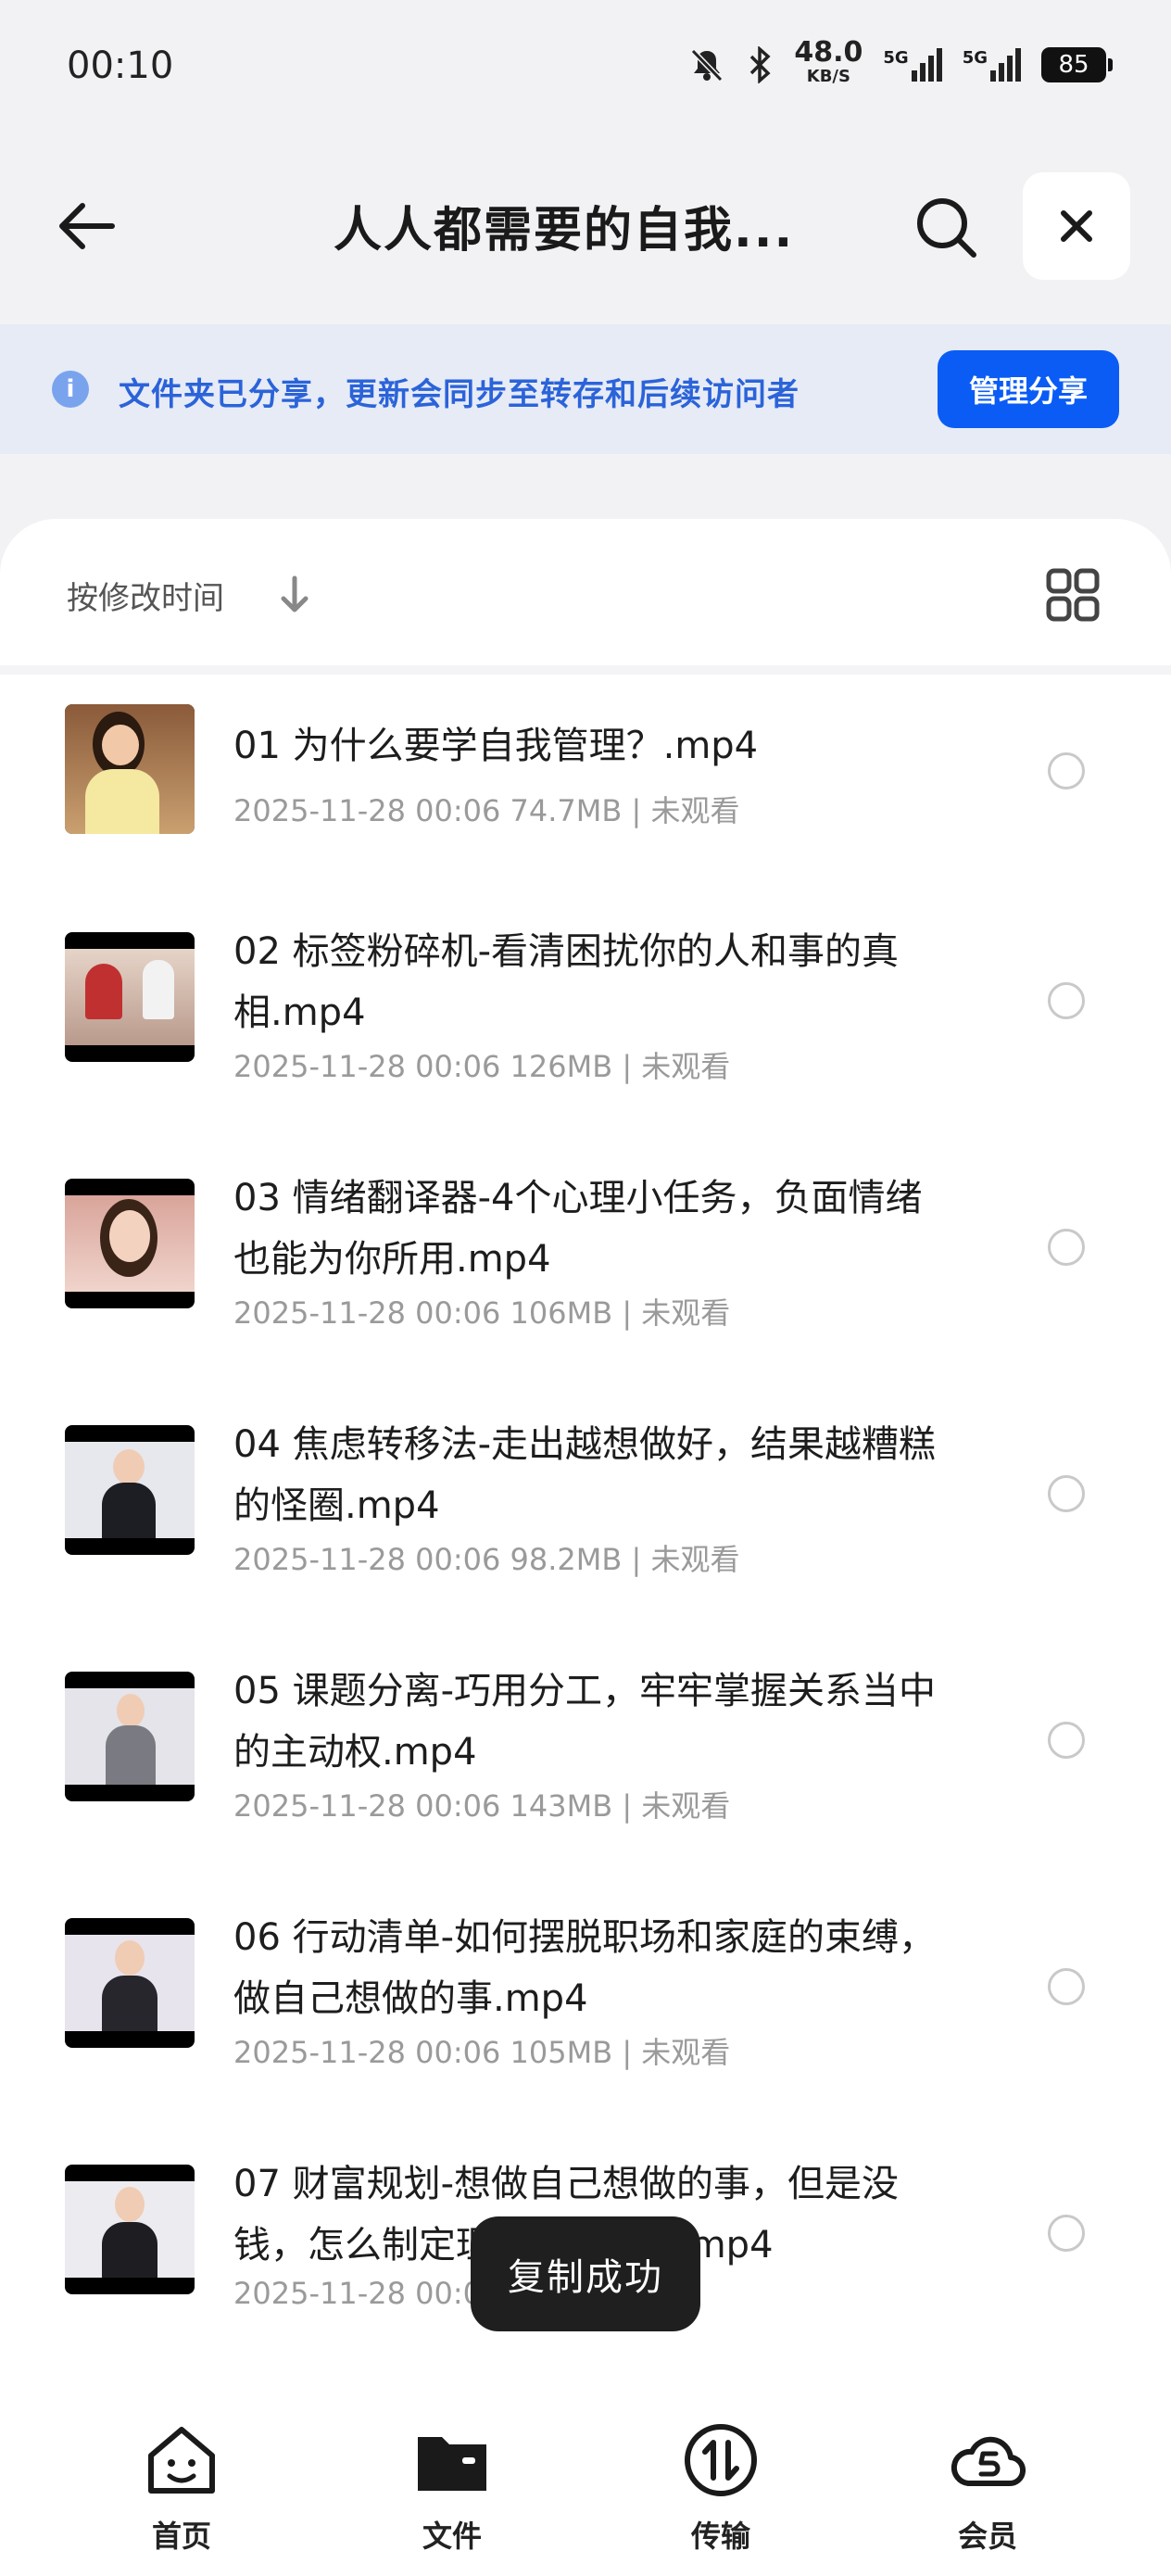 This screenshot has width=1171, height=2576. What do you see at coordinates (585, 1968) in the screenshot?
I see `file-name: 06 行动清单-如何摆脱职场和家庭的束缚，做自己想做的事.mp4` at bounding box center [585, 1968].